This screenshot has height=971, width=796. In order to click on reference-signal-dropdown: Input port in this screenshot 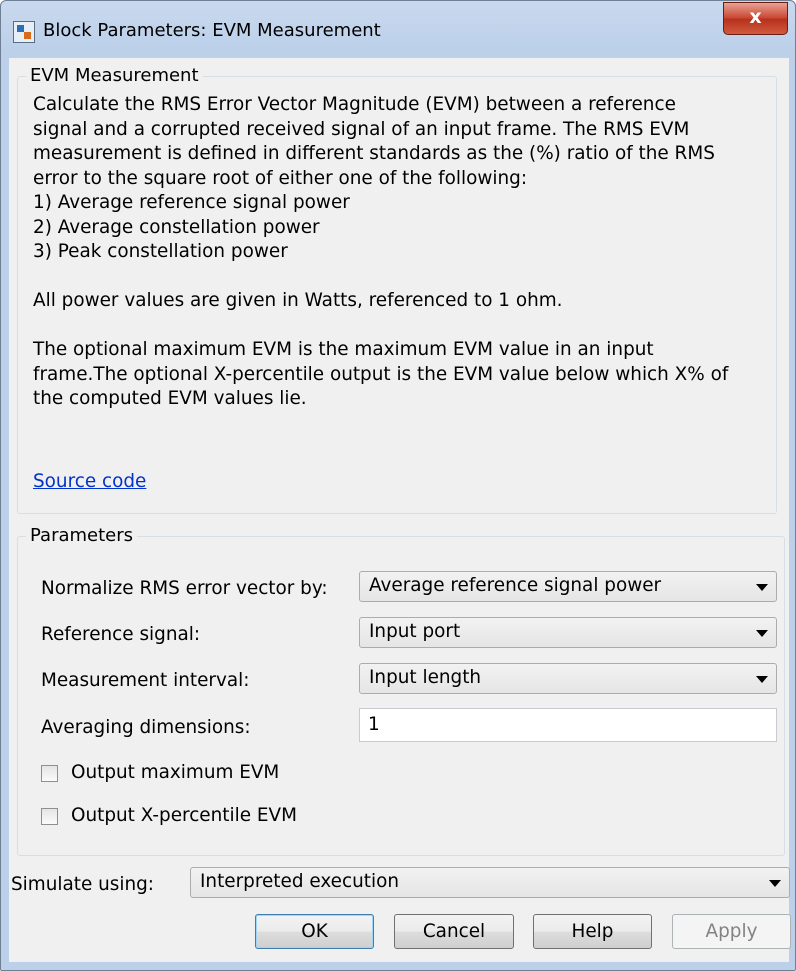, I will do `click(568, 632)`.